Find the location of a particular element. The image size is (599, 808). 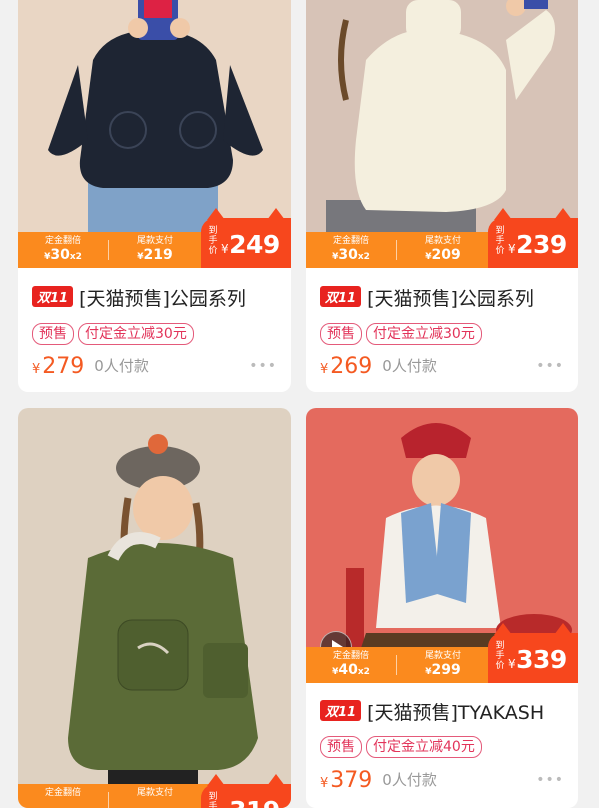

deposit-value: 40 is located at coordinates (348, 670).